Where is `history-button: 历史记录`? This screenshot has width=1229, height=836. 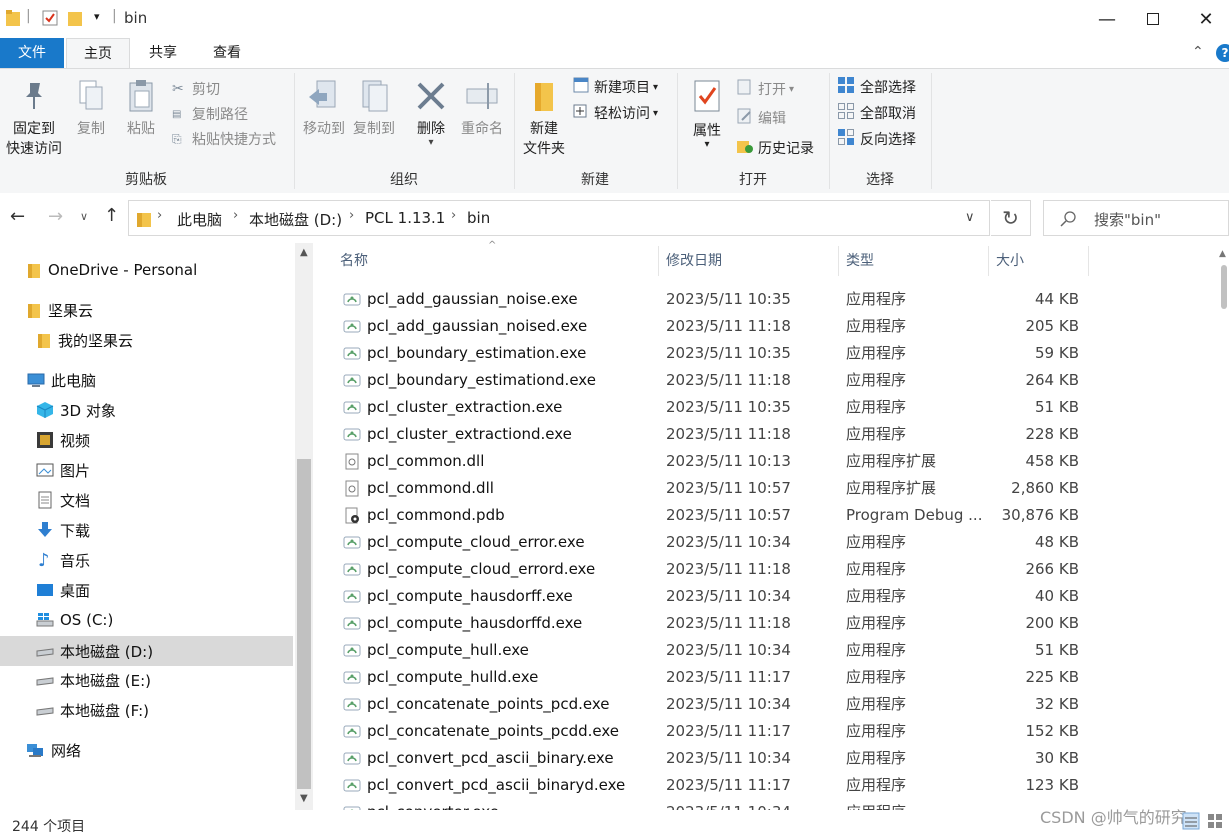 history-button: 历史记录 is located at coordinates (775, 148).